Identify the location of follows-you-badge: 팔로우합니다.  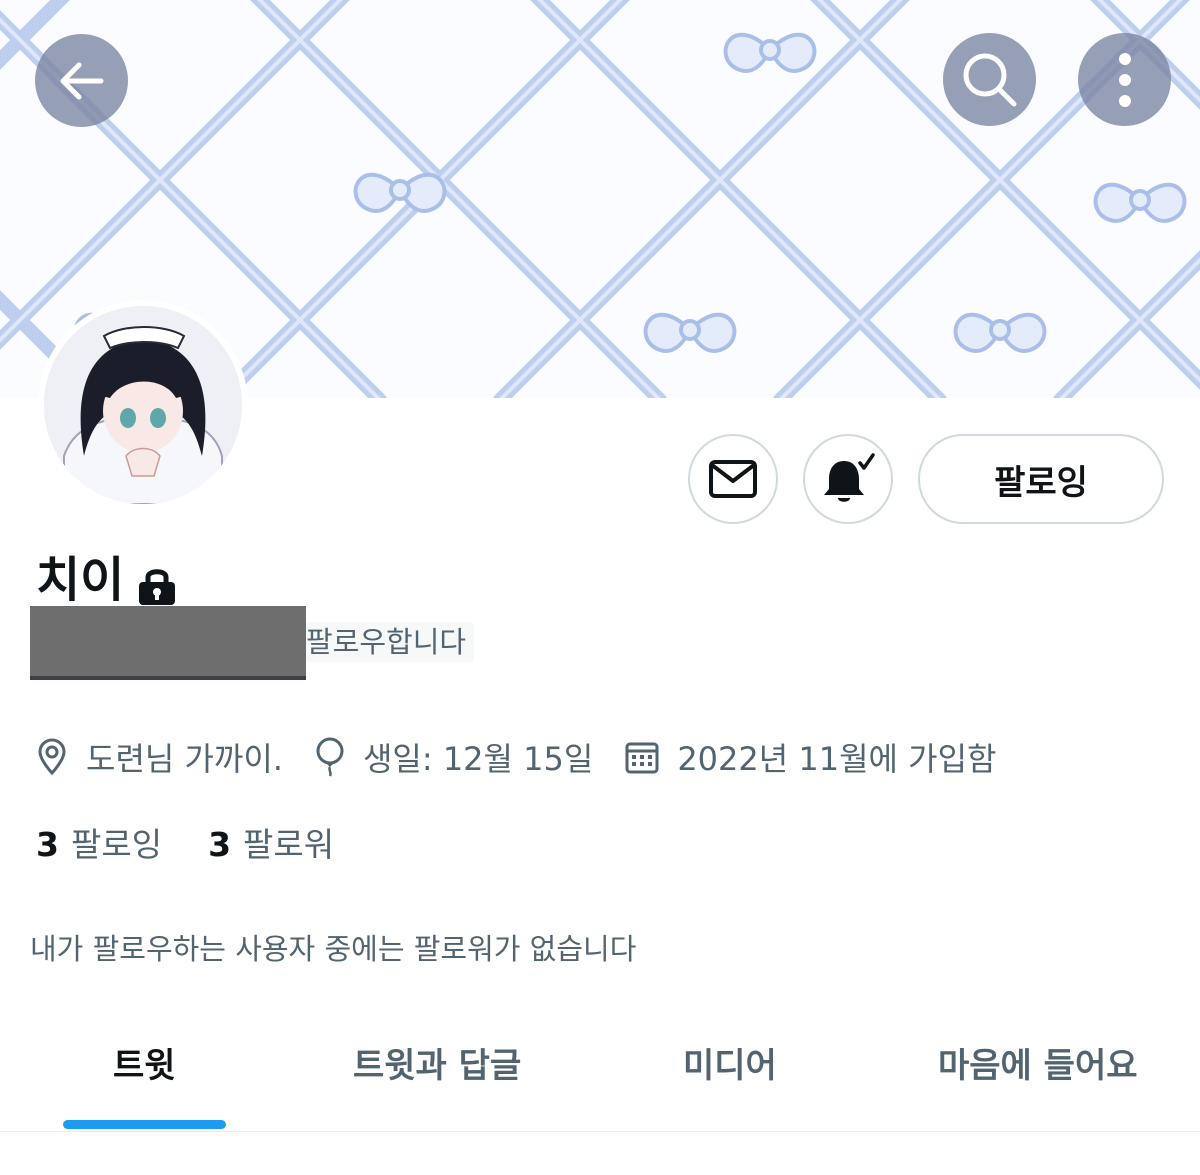
(390, 642).